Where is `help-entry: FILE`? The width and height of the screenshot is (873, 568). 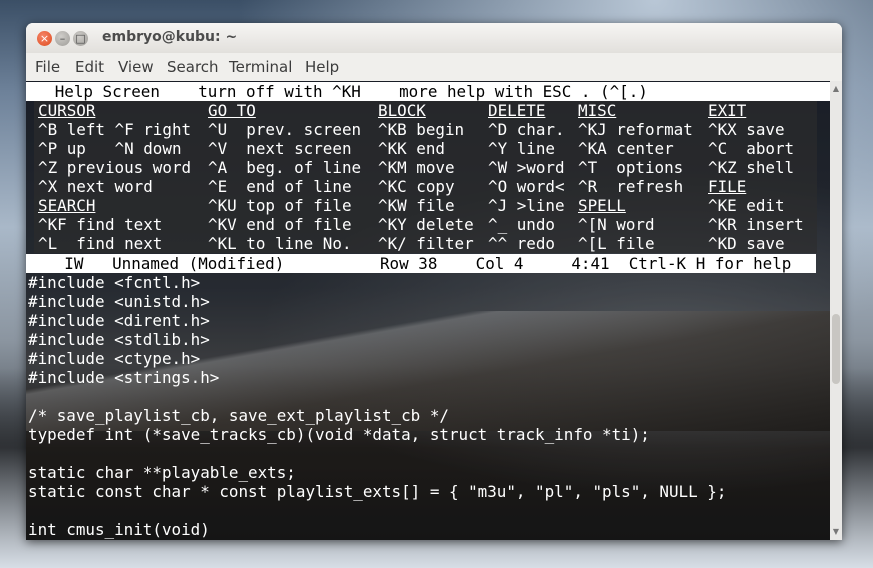 help-entry: FILE is located at coordinates (727, 186).